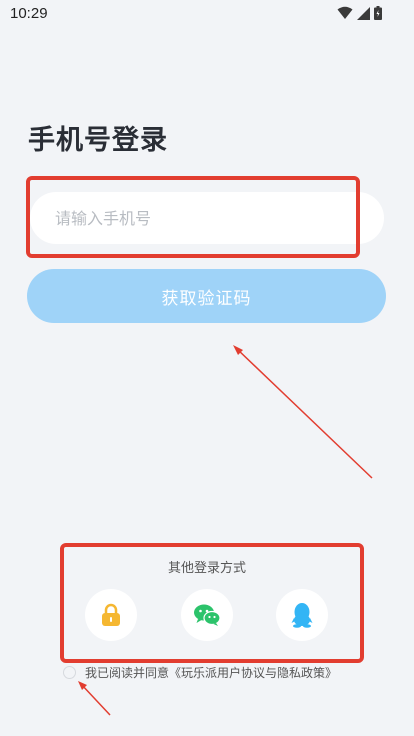 The width and height of the screenshot is (414, 736). Describe the element at coordinates (206, 568) in the screenshot. I see `other-login-title: 其他登录方式` at that location.